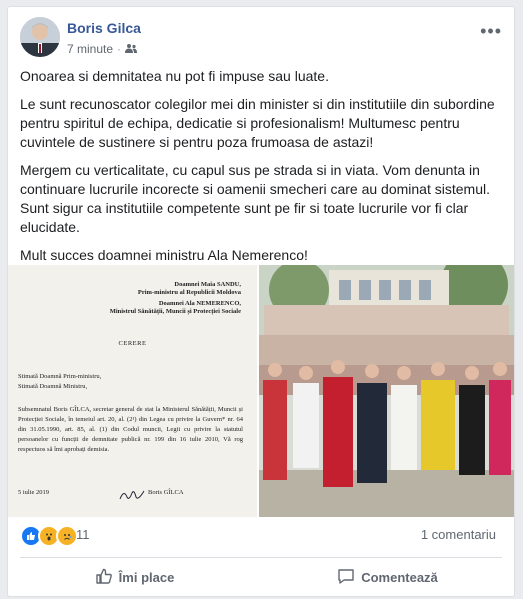  Describe the element at coordinates (131, 49) in the screenshot. I see `friends-icon` at that location.